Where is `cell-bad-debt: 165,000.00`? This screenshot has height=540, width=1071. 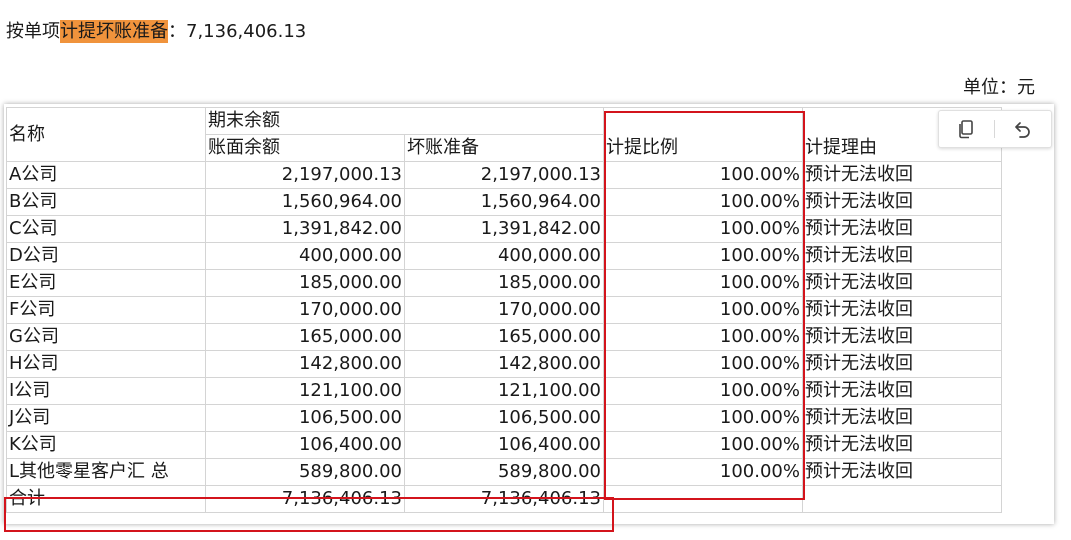
cell-bad-debt: 165,000.00 is located at coordinates (504, 337).